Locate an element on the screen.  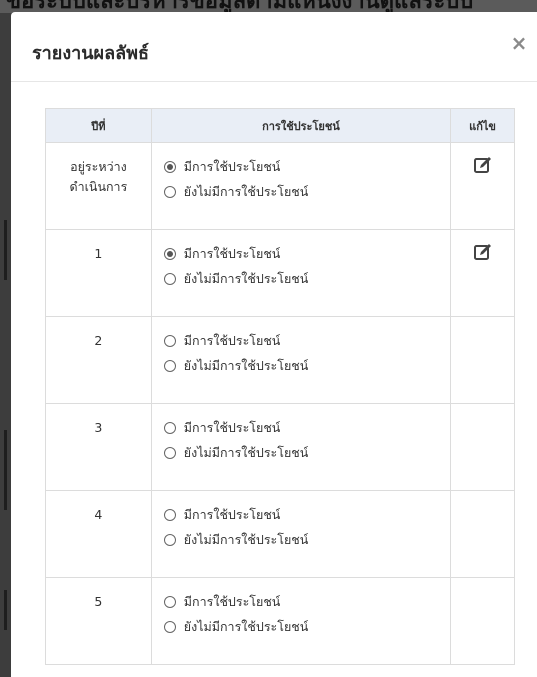
year-label: อยู่ระหว่าง is located at coordinates (98, 166).